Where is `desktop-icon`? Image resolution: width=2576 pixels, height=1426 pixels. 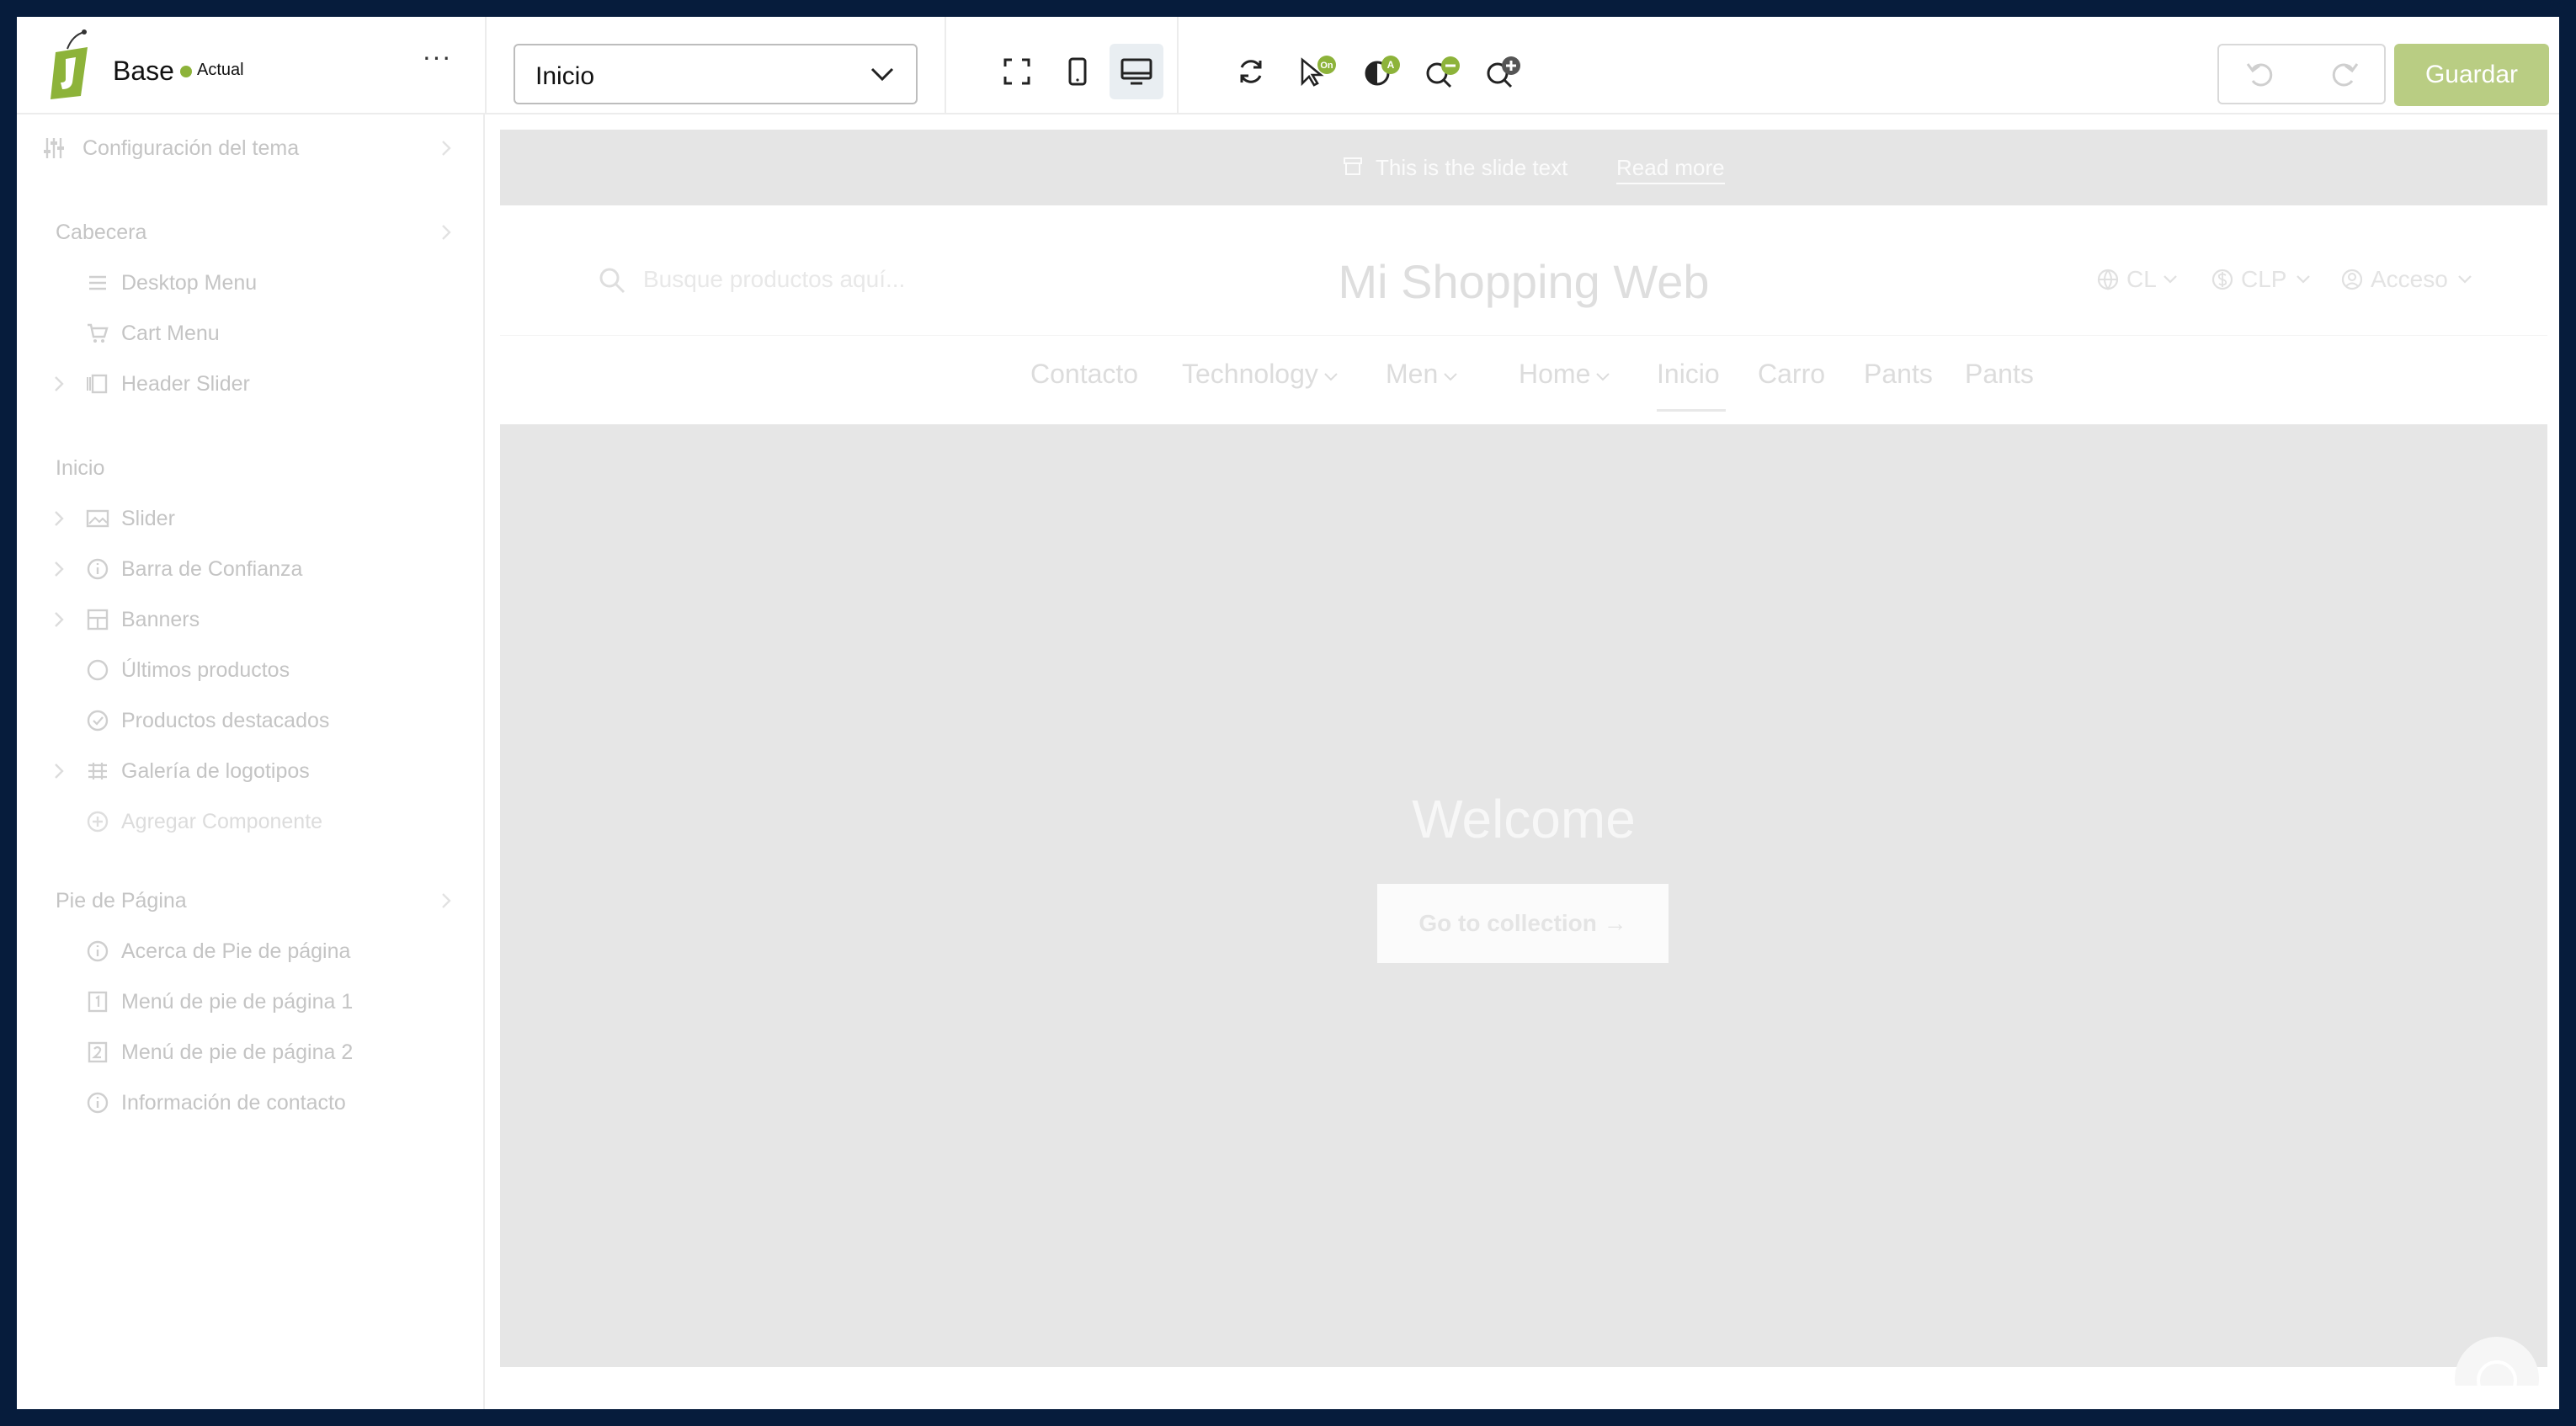 desktop-icon is located at coordinates (1136, 71).